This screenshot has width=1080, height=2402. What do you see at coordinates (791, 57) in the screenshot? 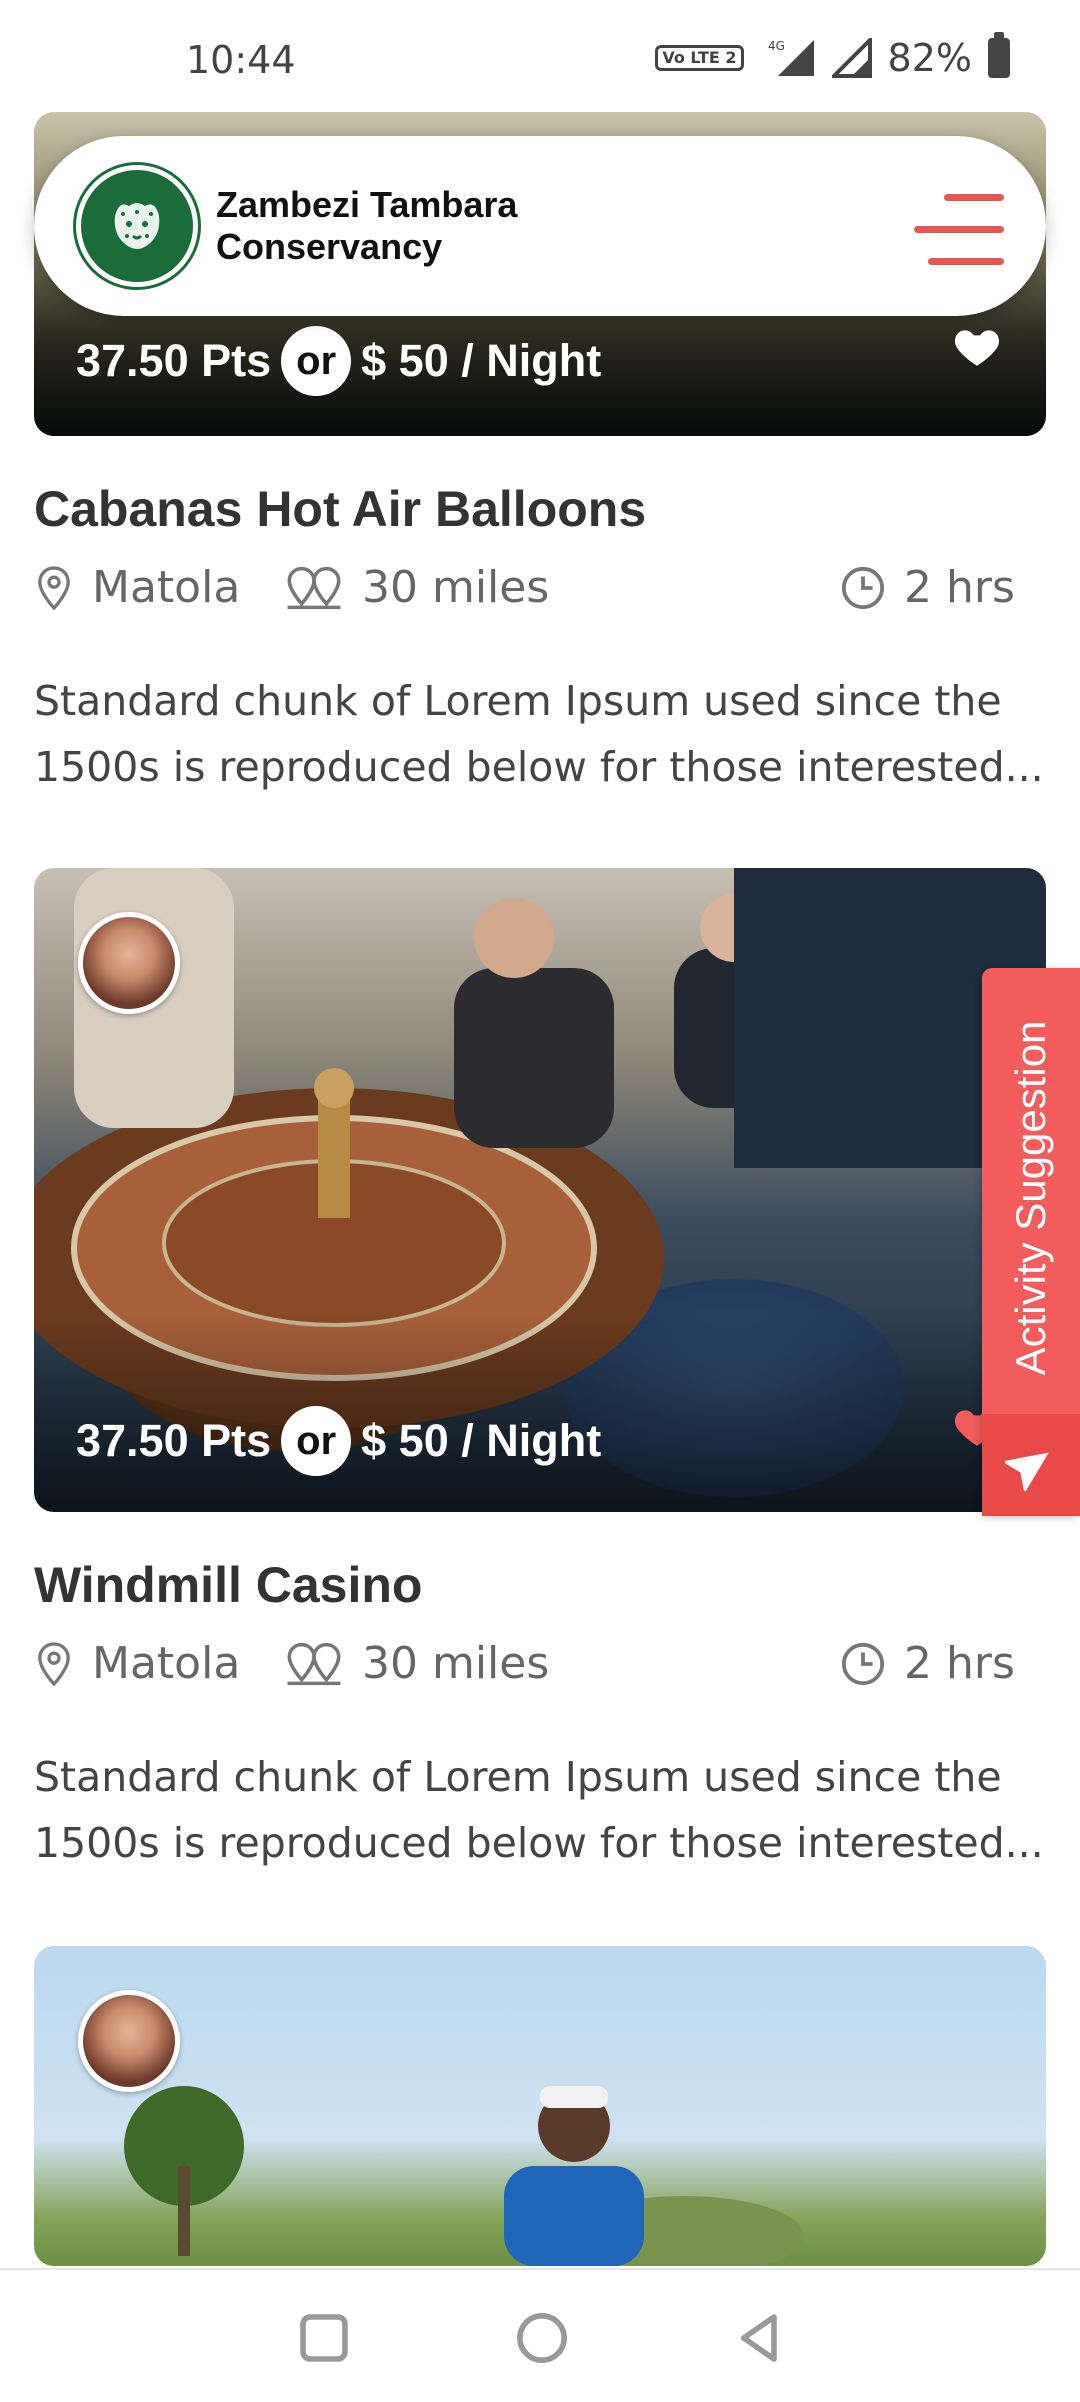
I see `signal-4g-icon: 4G` at bounding box center [791, 57].